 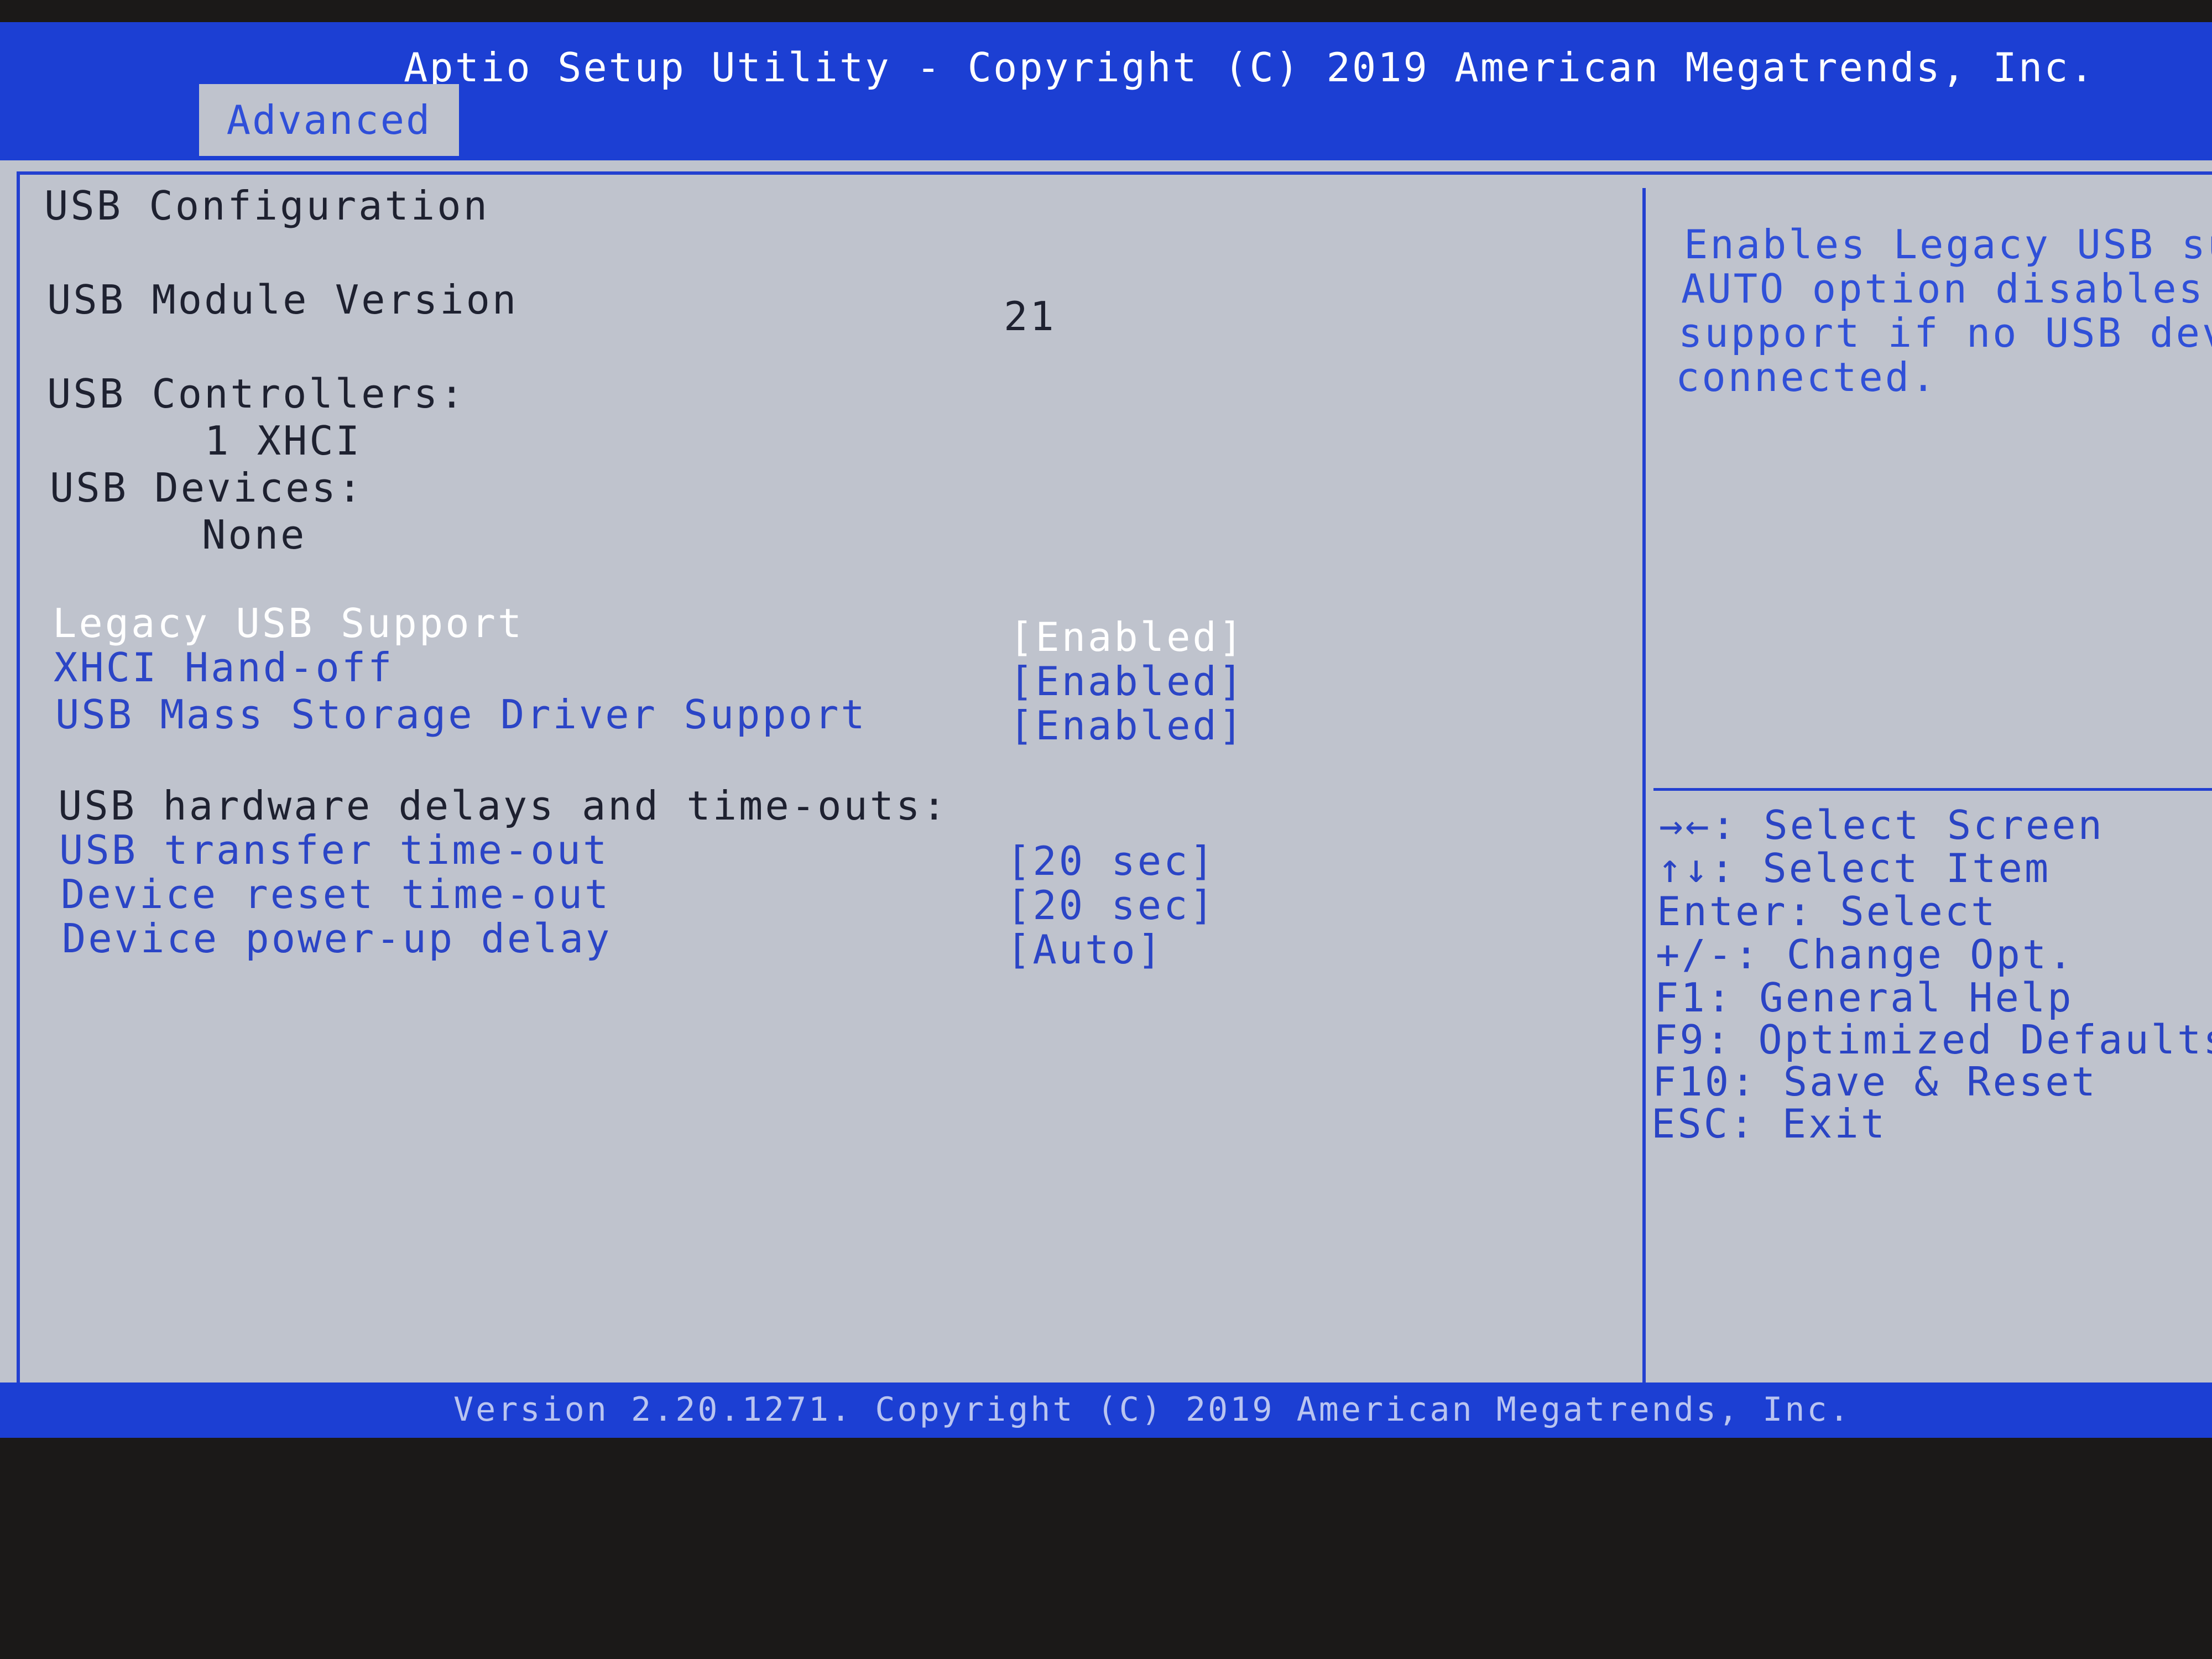 What do you see at coordinates (461, 715) in the screenshot?
I see `option-usb-mass-storage-driver: USB Mass Storage Driver Support` at bounding box center [461, 715].